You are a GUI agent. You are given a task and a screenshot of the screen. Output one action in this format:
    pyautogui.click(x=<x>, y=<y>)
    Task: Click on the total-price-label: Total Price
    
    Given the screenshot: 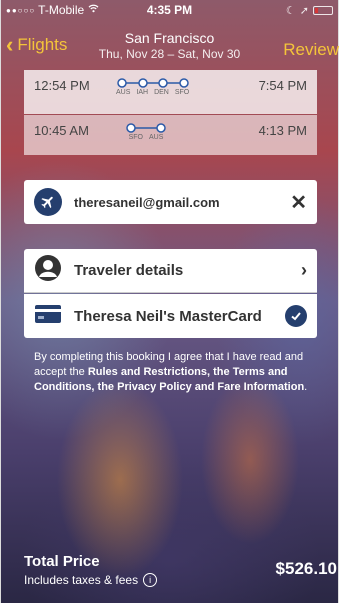 What is the action you would take?
    pyautogui.click(x=62, y=561)
    